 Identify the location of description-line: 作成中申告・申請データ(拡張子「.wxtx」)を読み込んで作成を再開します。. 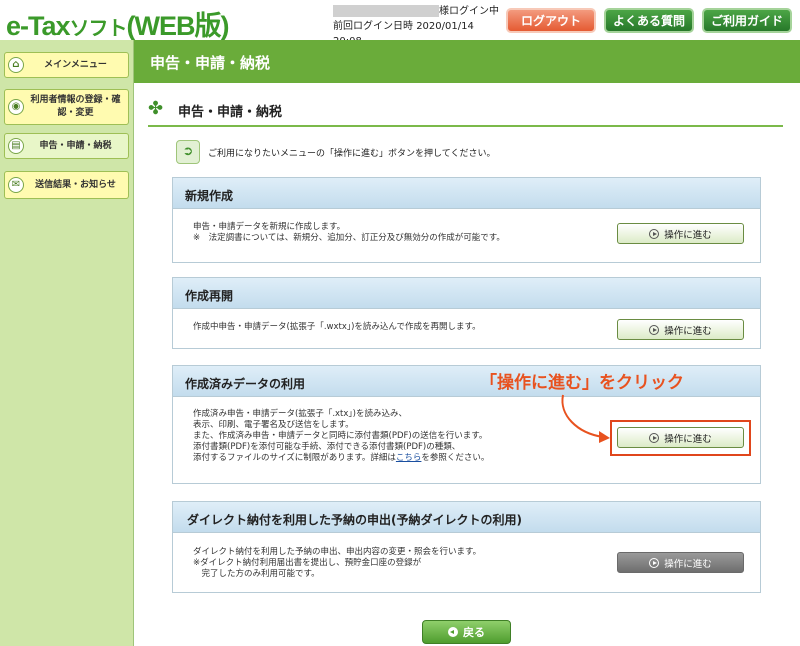
(337, 327).